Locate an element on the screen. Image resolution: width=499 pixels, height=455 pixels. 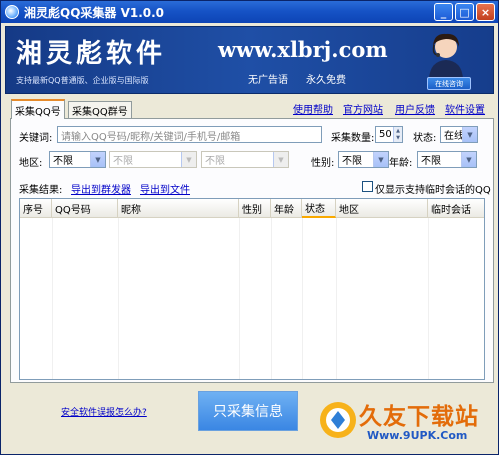
region-city-select: 不限 ▼ is located at coordinates (153, 159).